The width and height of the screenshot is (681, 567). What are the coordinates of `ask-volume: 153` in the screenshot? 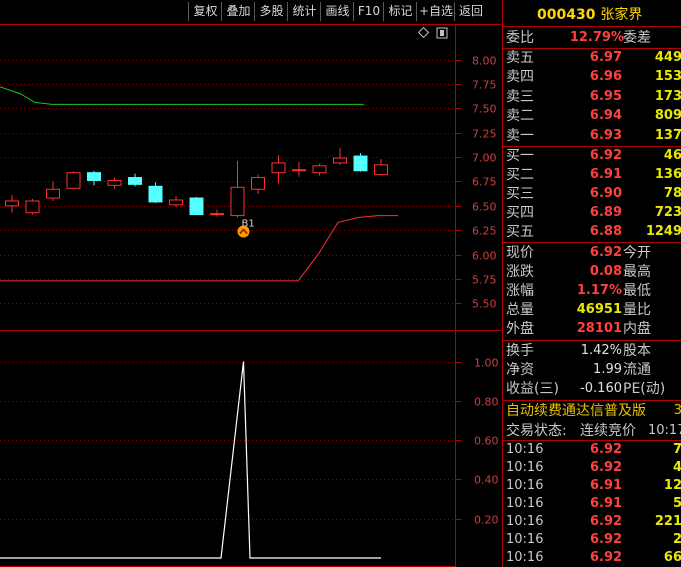 It's located at (667, 77).